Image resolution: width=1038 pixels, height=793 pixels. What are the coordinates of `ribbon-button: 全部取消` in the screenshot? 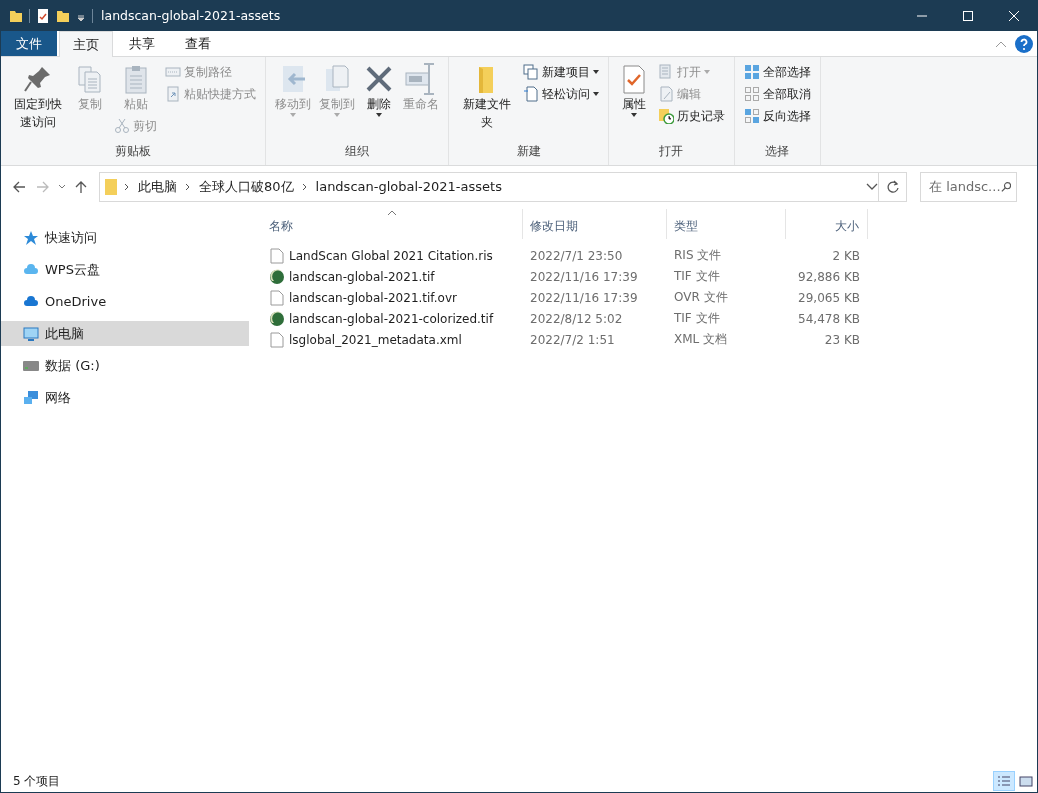 It's located at (777, 94).